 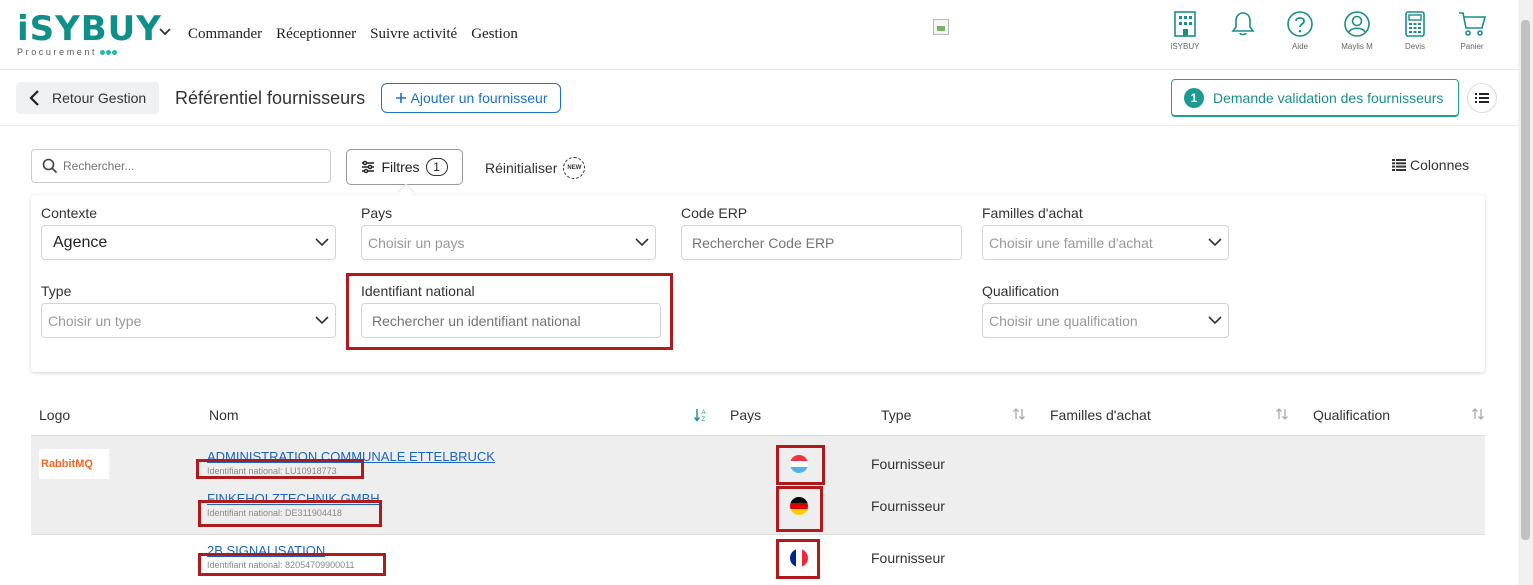 I want to click on familles-select: Choisir une famille d'achat, so click(x=1105, y=242).